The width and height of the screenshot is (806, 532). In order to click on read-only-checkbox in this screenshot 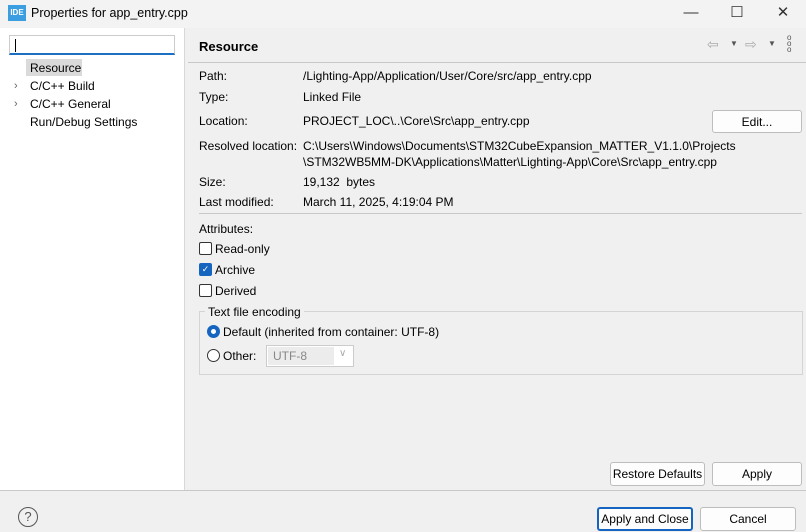, I will do `click(205, 248)`.